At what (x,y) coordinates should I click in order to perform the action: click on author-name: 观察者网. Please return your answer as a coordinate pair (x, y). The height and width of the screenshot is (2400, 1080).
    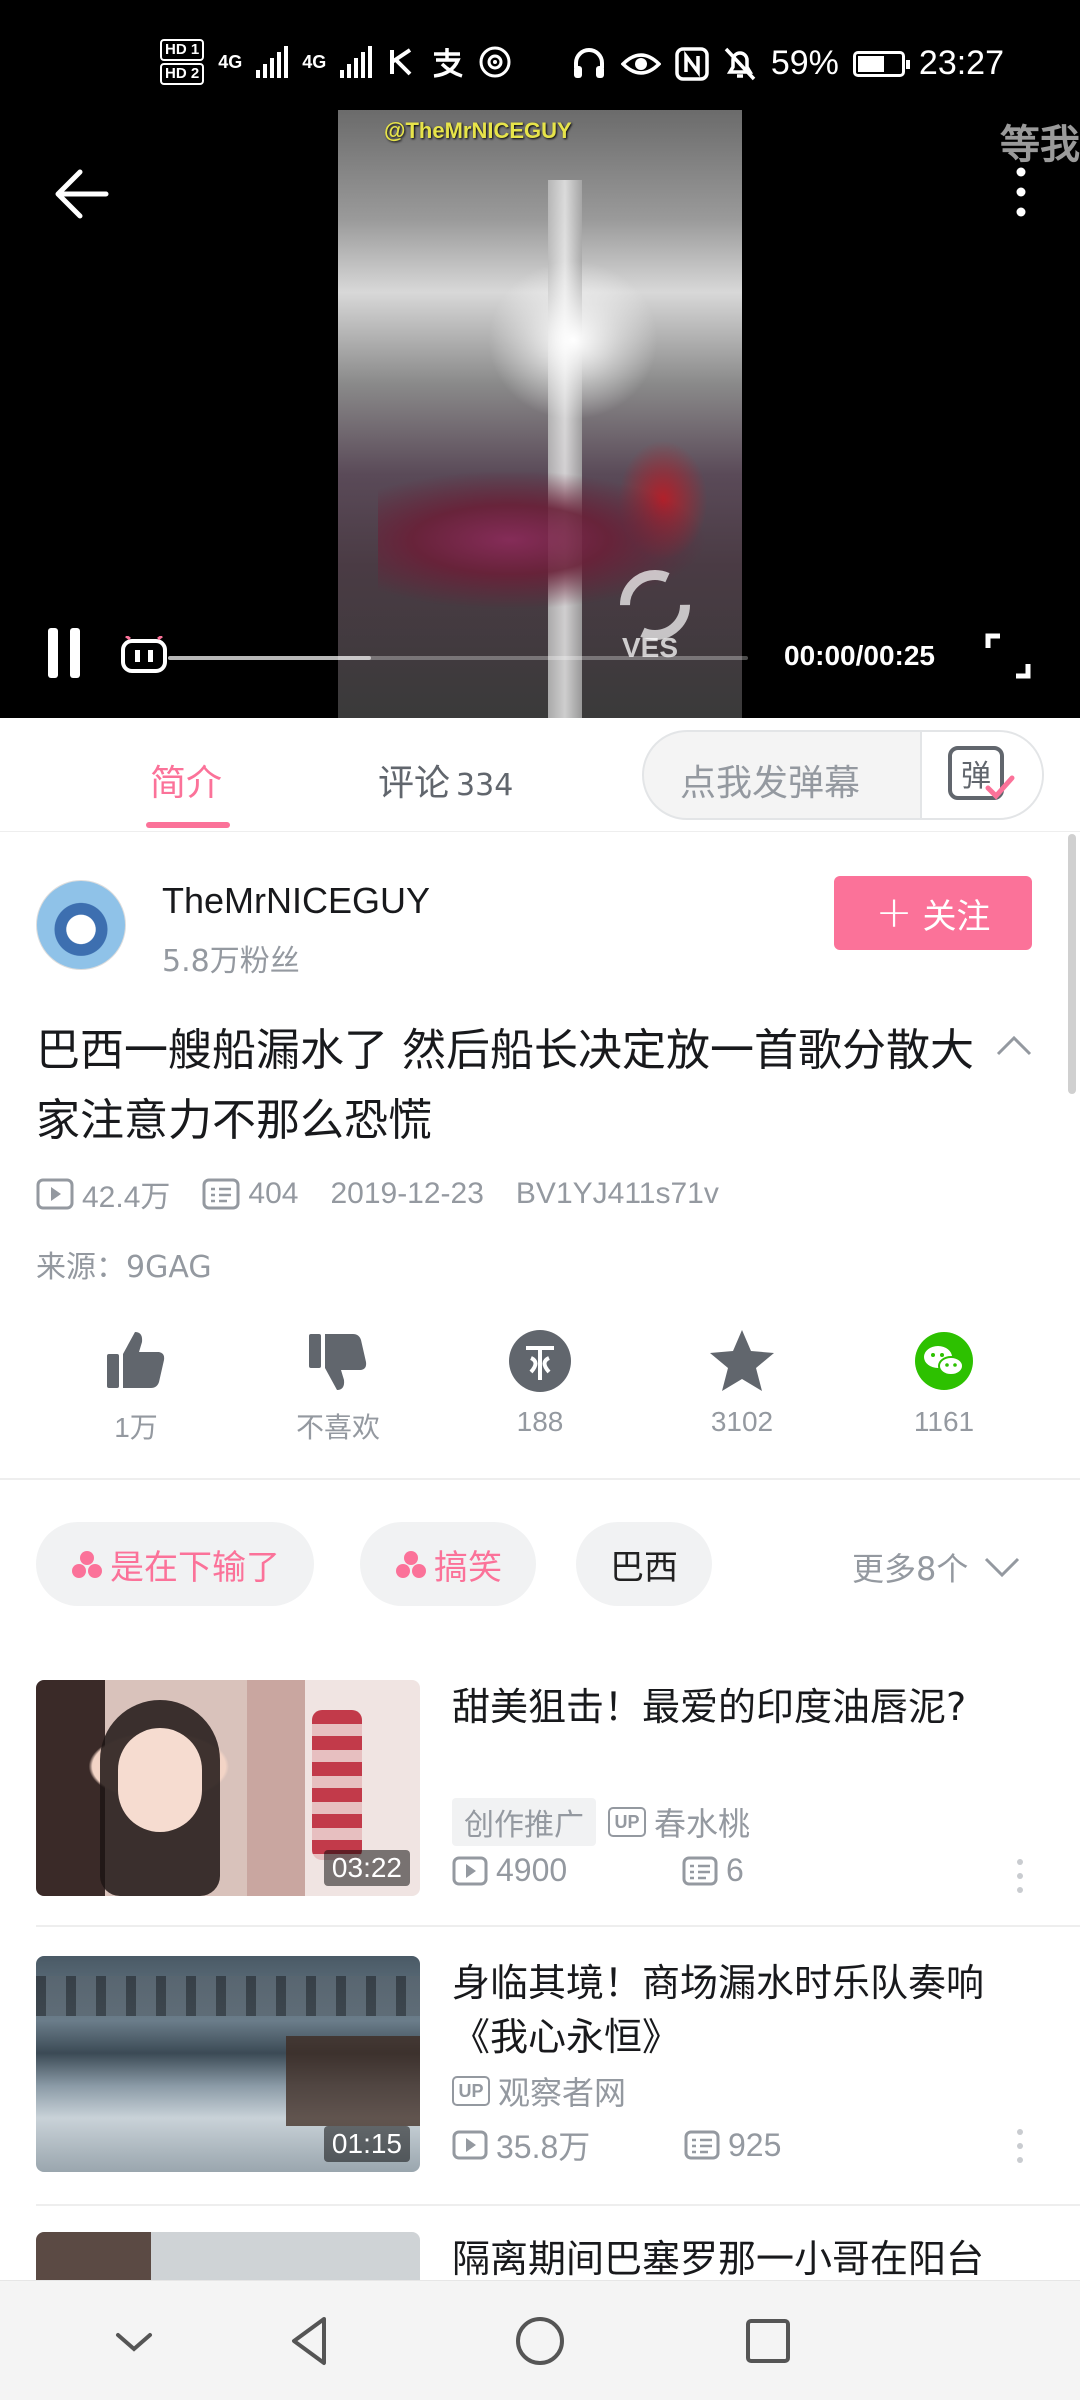
    Looking at the image, I should click on (562, 2093).